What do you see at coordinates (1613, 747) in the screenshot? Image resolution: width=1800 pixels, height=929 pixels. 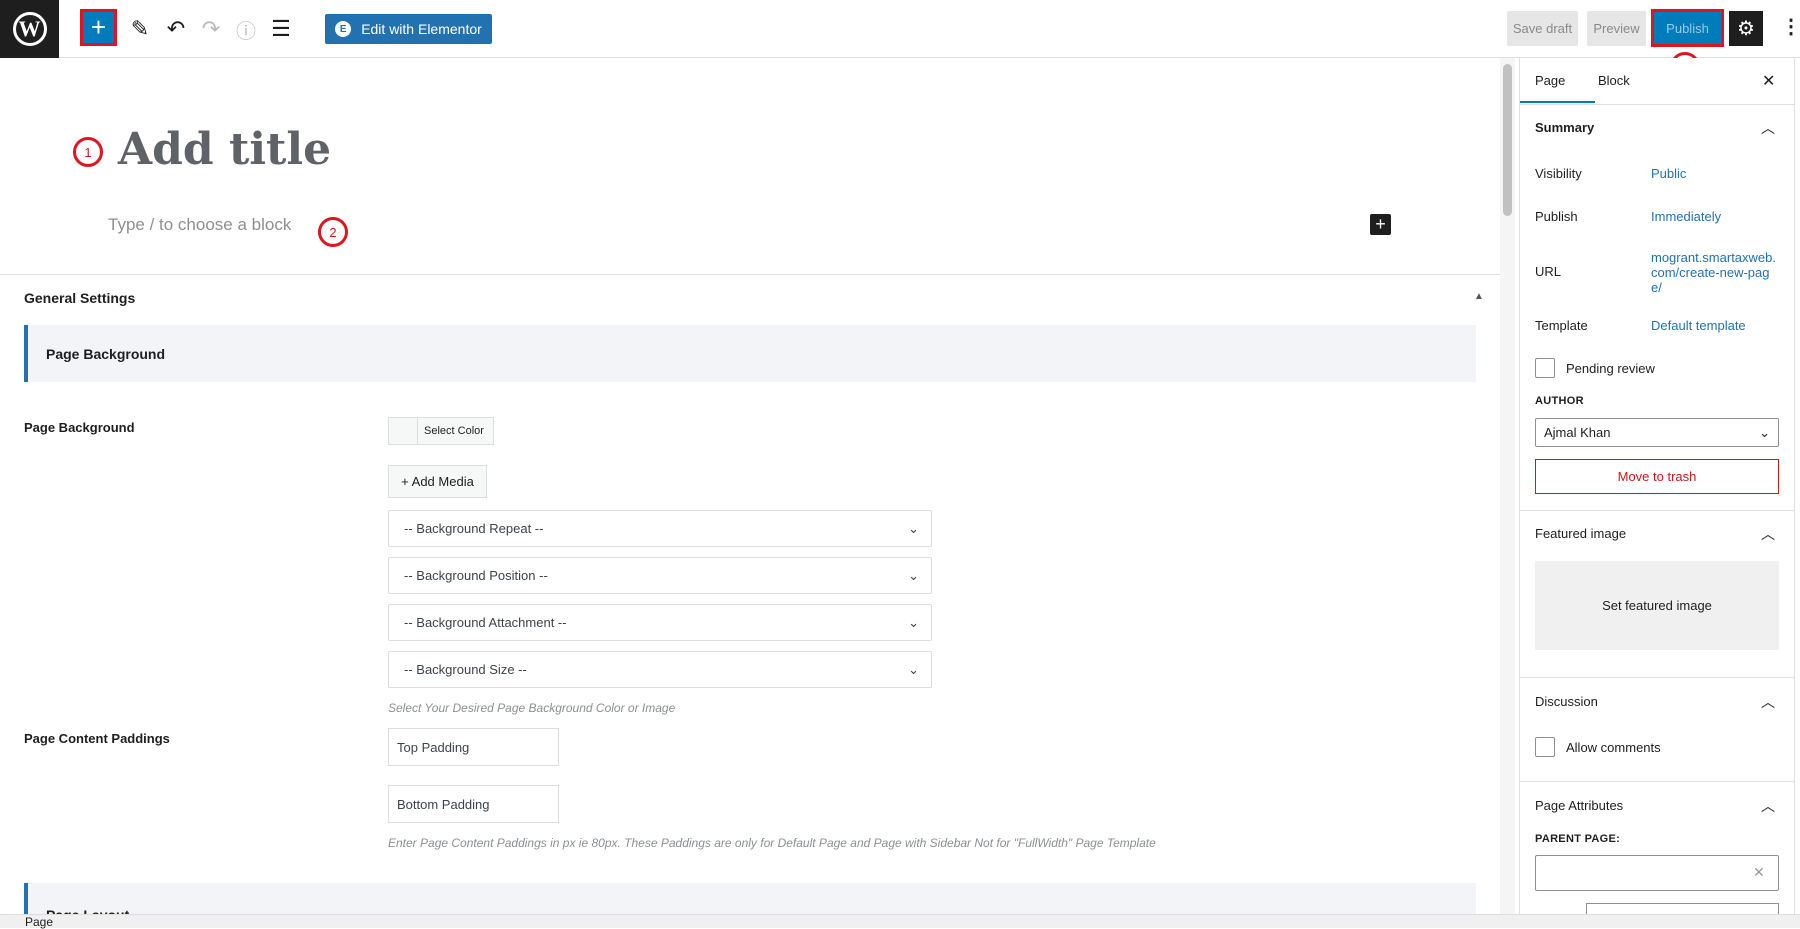 I see `allow-comments-label: Allow comments` at bounding box center [1613, 747].